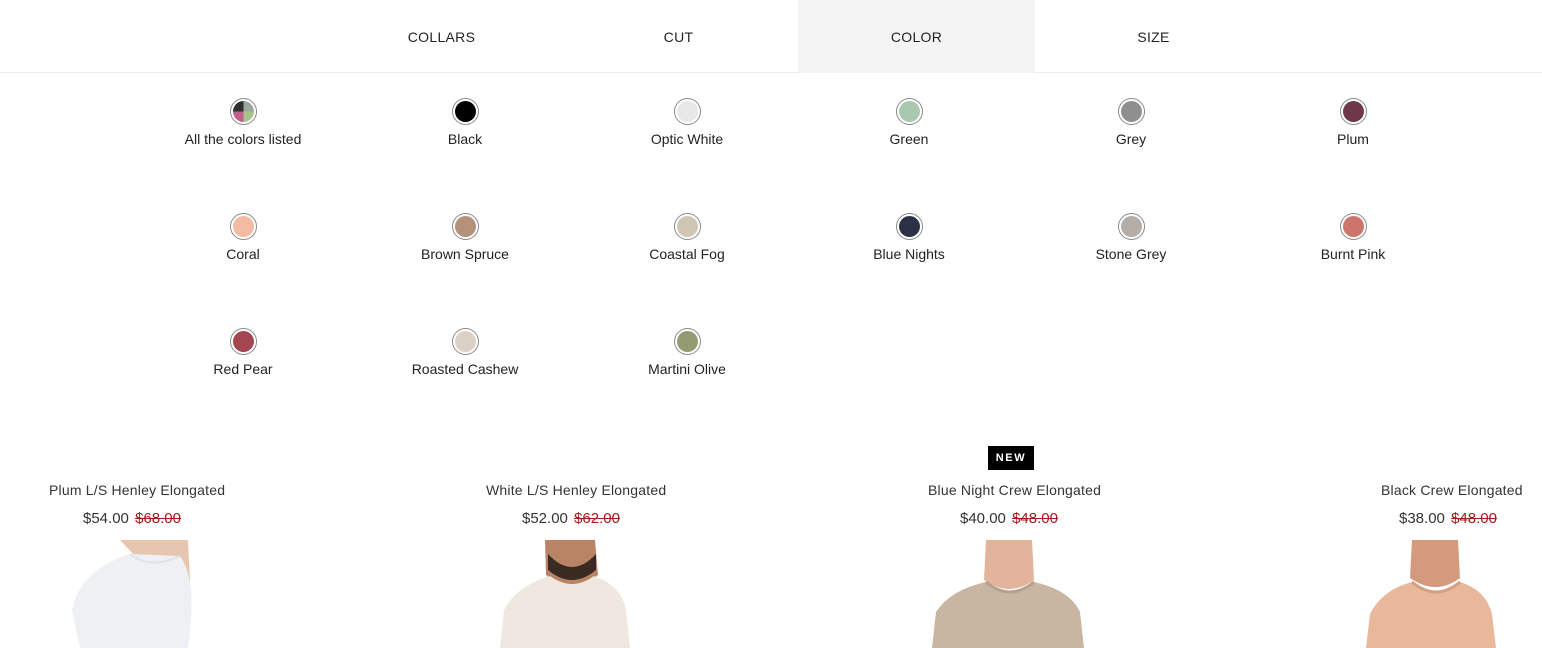  What do you see at coordinates (441, 36) in the screenshot?
I see `tab-collars: COLLARS` at bounding box center [441, 36].